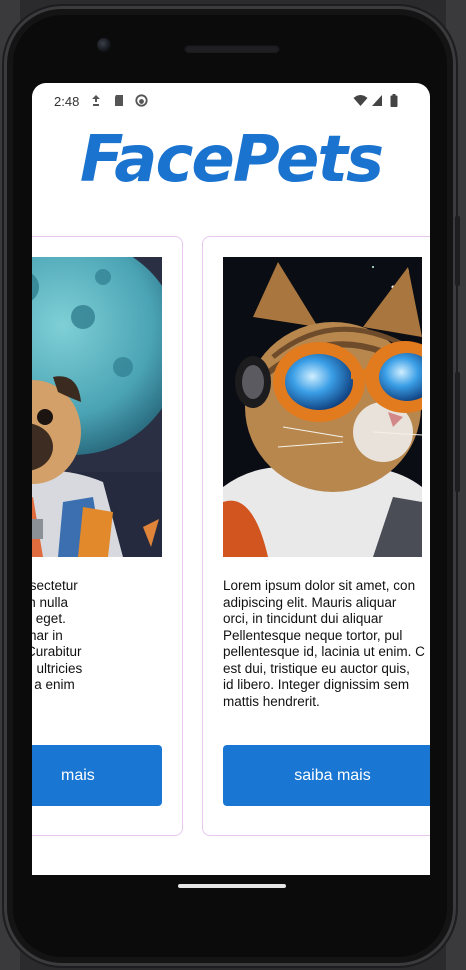  Describe the element at coordinates (457, 251) in the screenshot. I see `volume-button` at that location.